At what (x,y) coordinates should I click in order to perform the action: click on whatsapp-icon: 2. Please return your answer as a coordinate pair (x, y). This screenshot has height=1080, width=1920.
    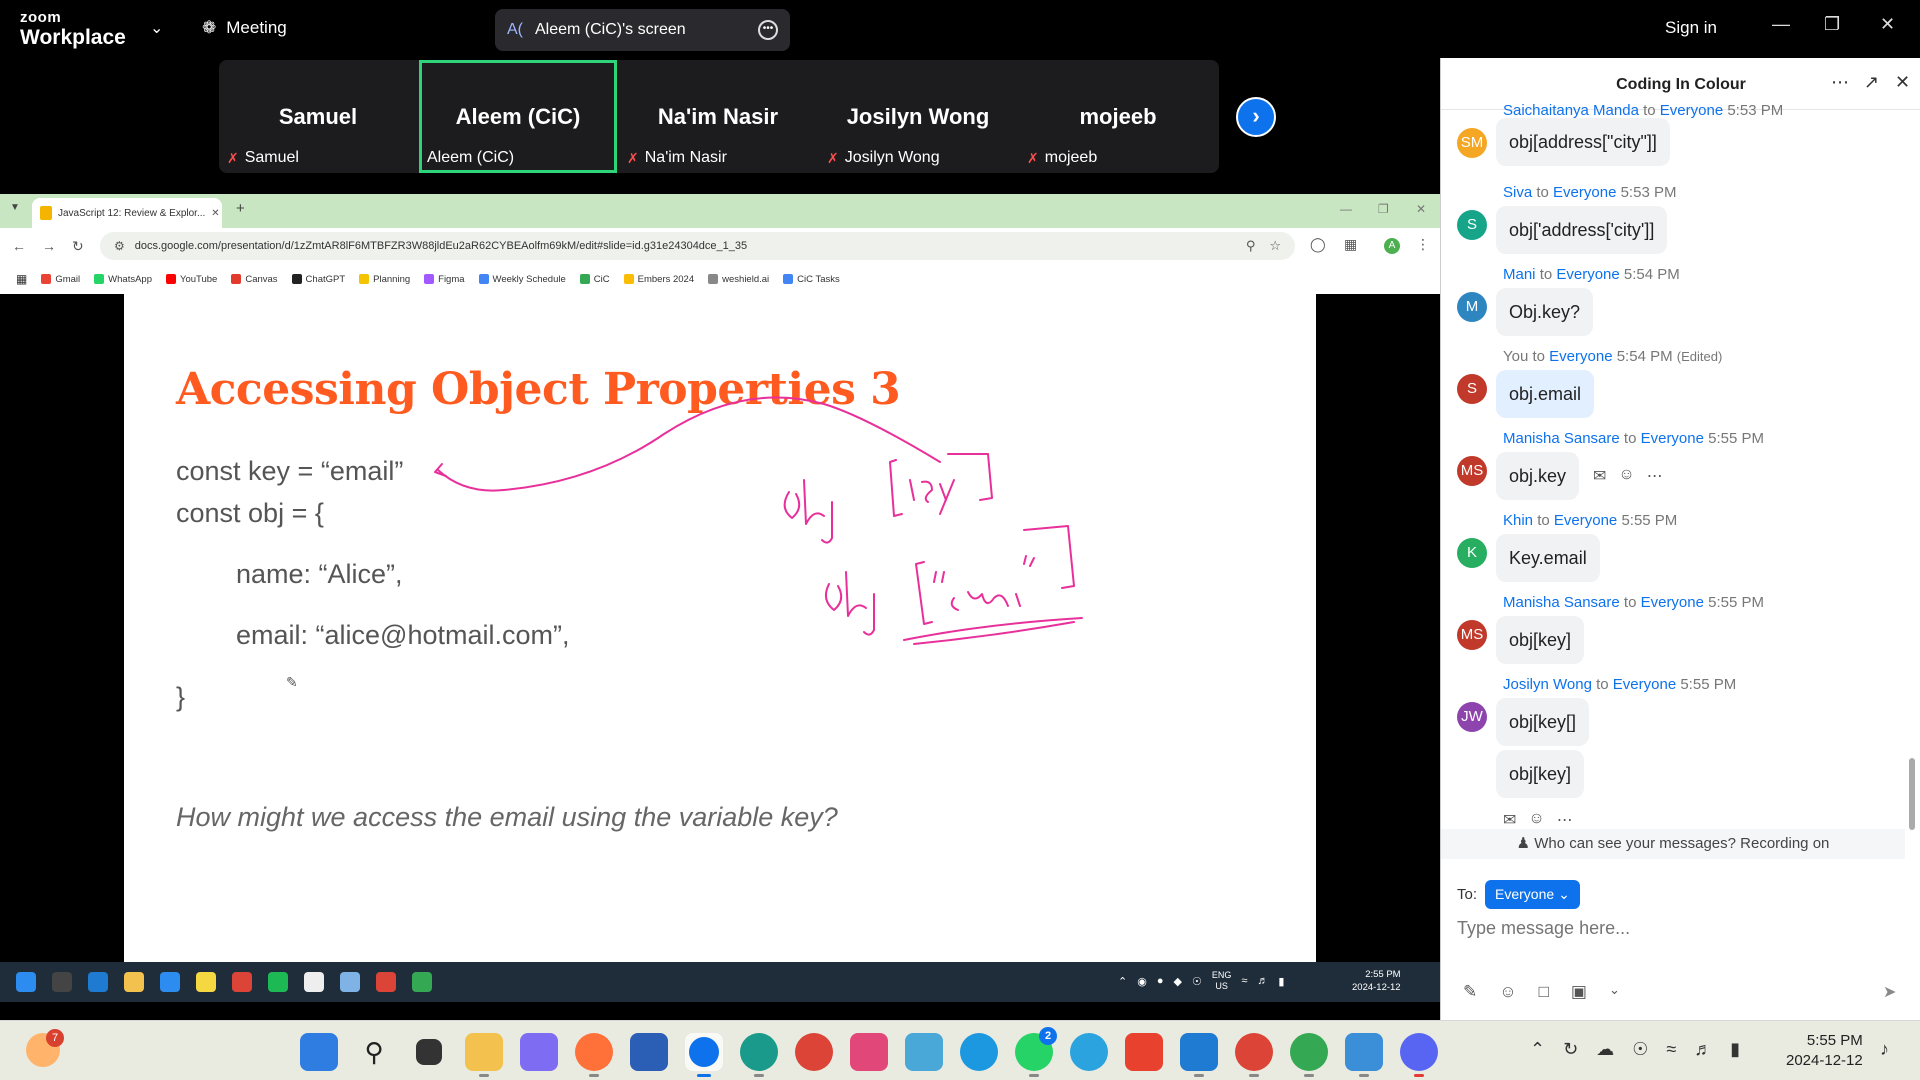
    Looking at the image, I should click on (1036, 1052).